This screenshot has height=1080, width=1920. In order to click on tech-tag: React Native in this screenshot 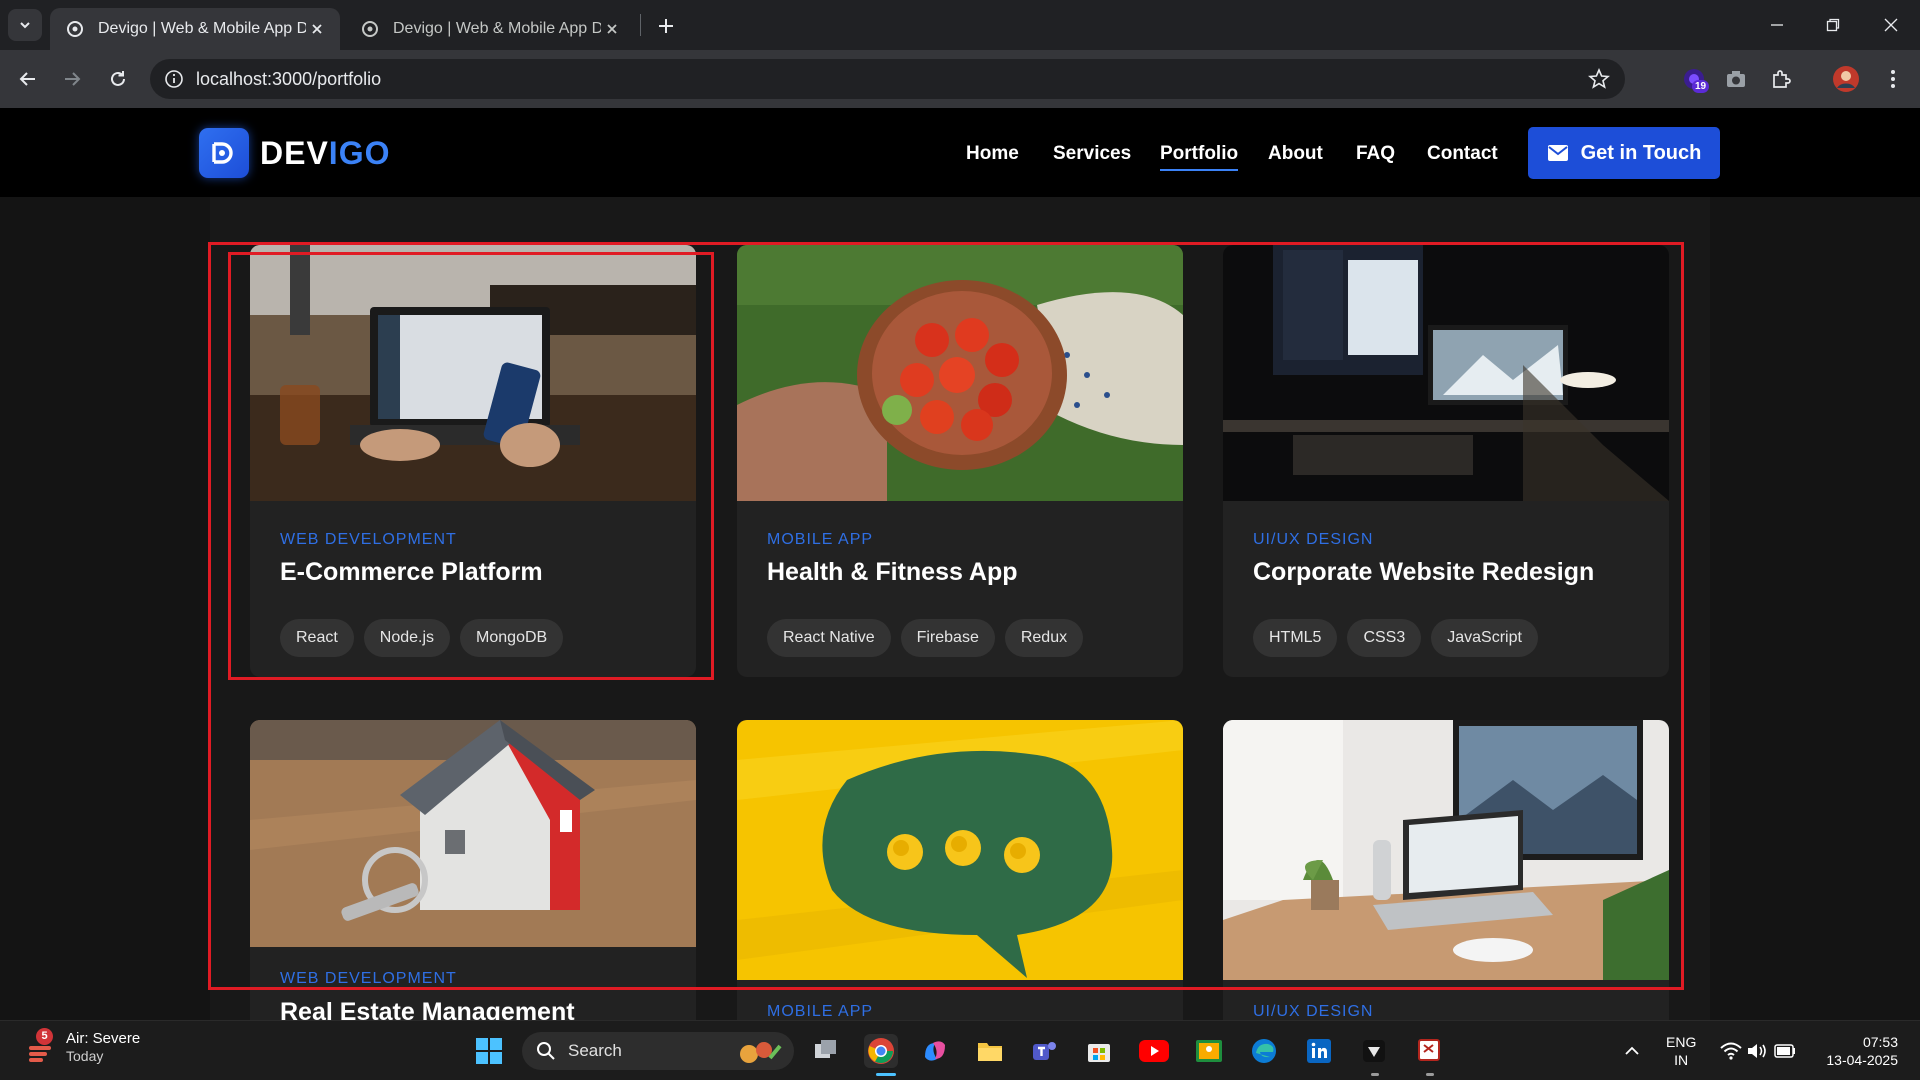, I will do `click(829, 638)`.